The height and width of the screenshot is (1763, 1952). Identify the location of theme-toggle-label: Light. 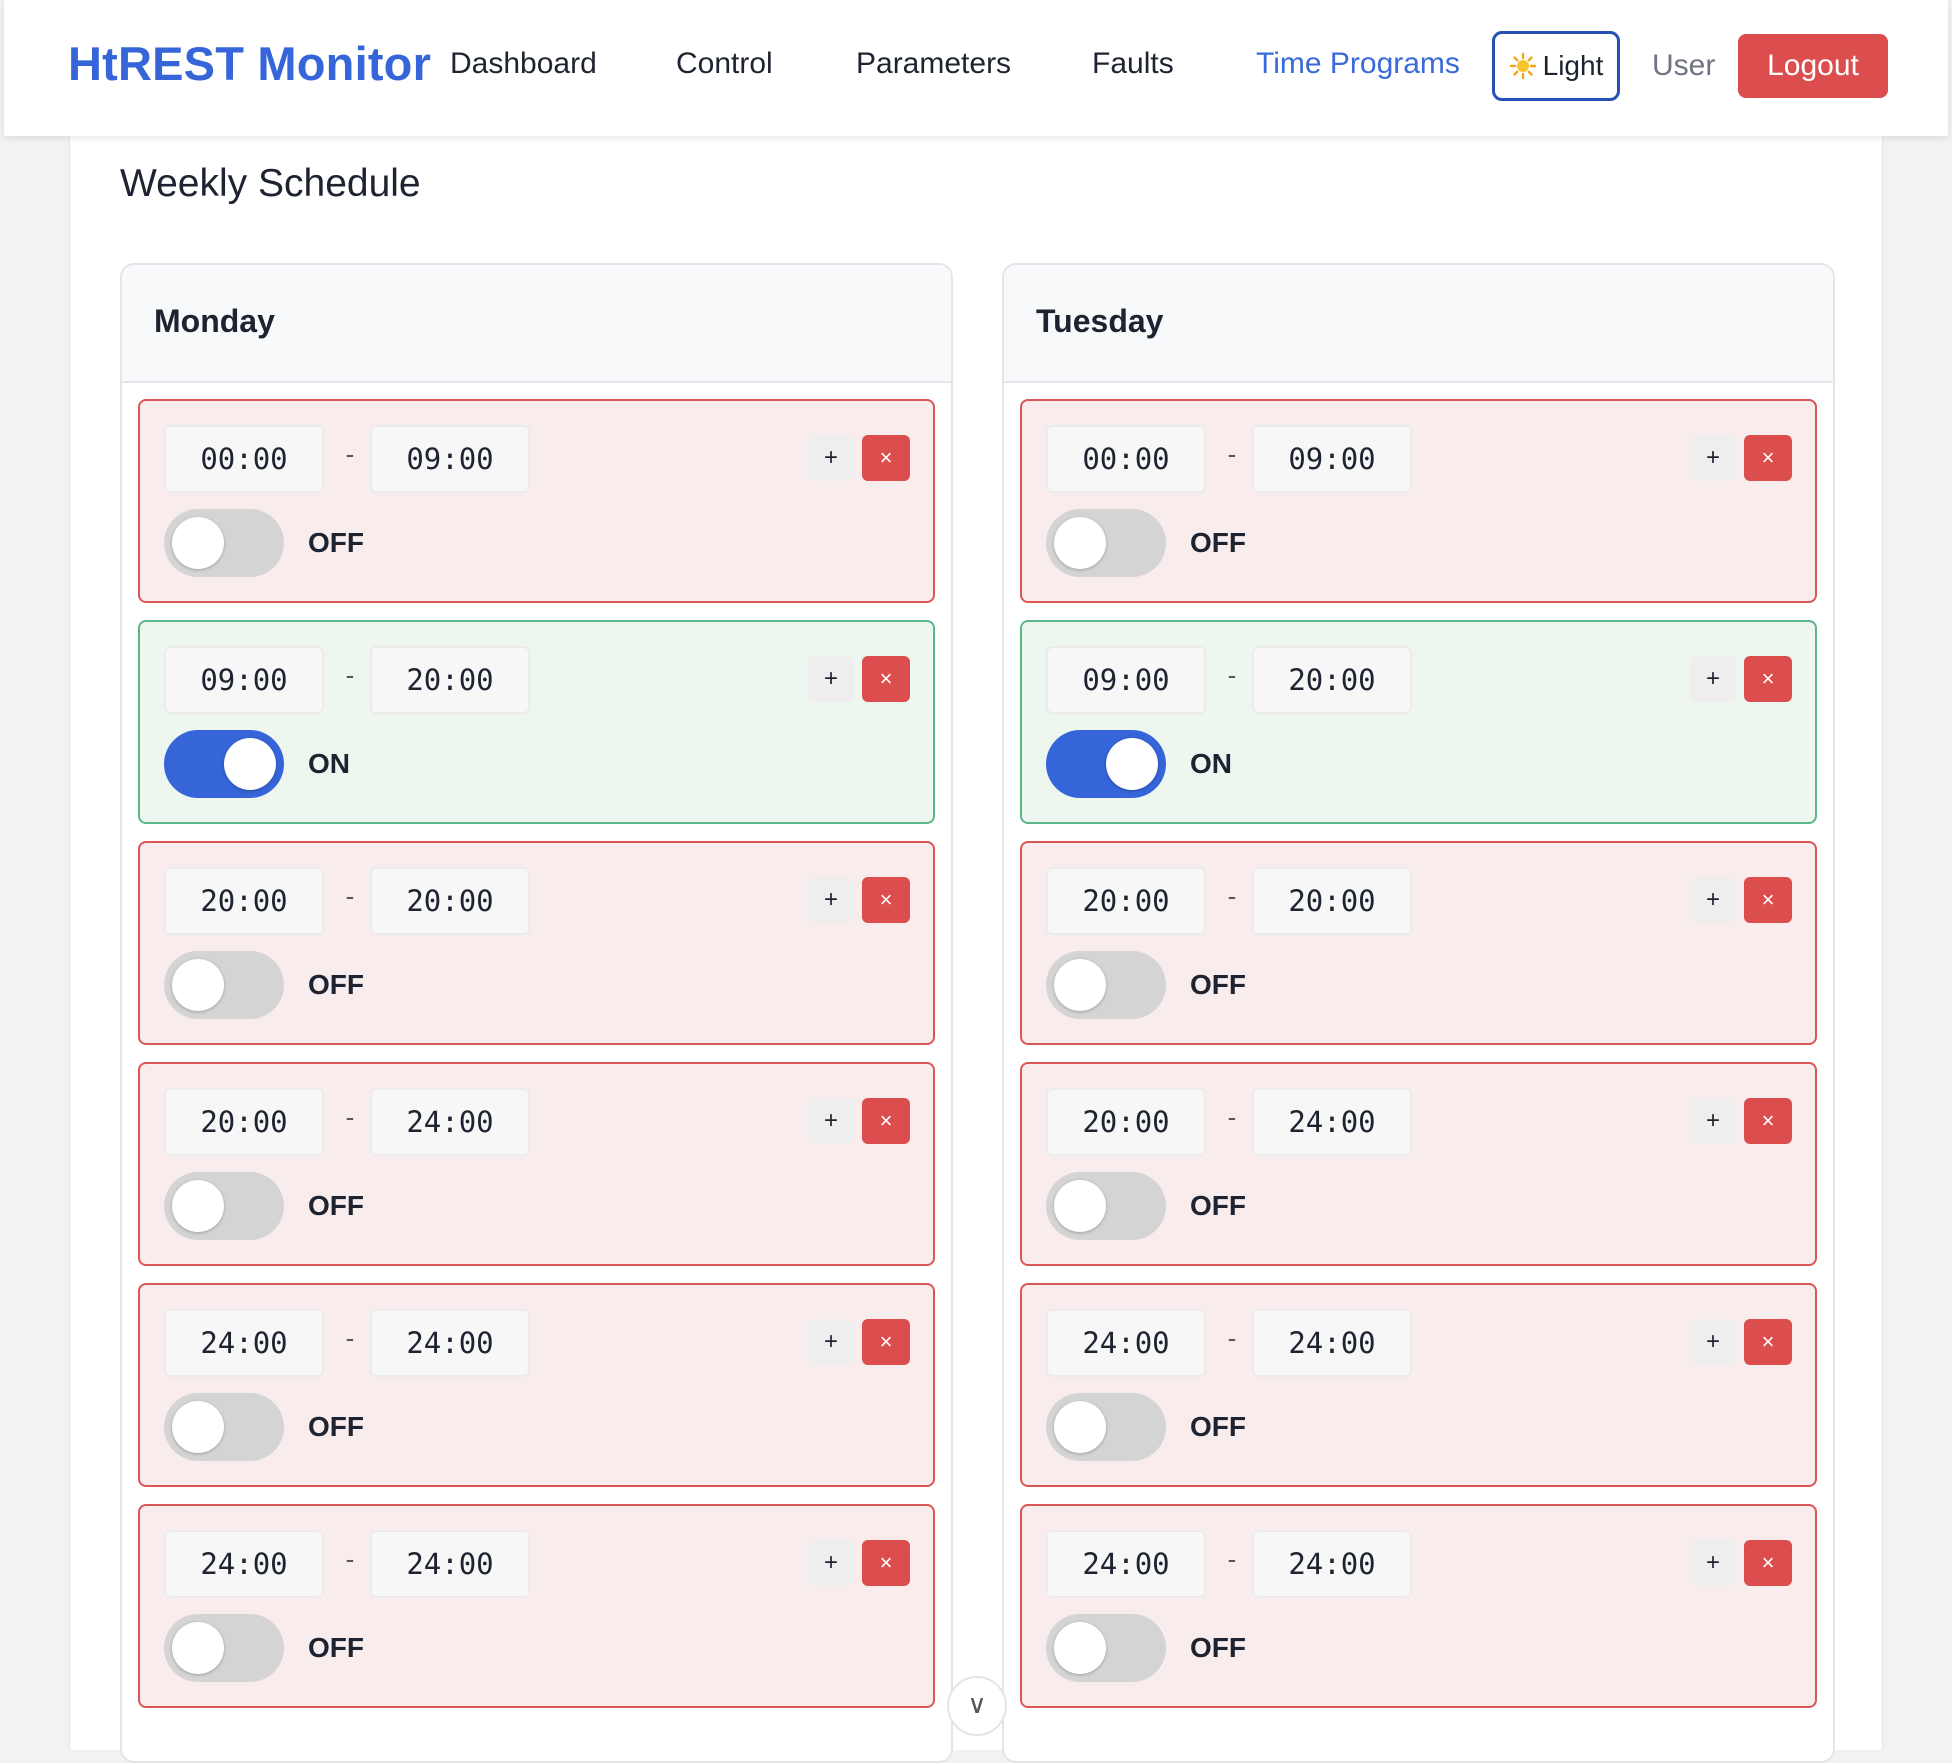
(1573, 65).